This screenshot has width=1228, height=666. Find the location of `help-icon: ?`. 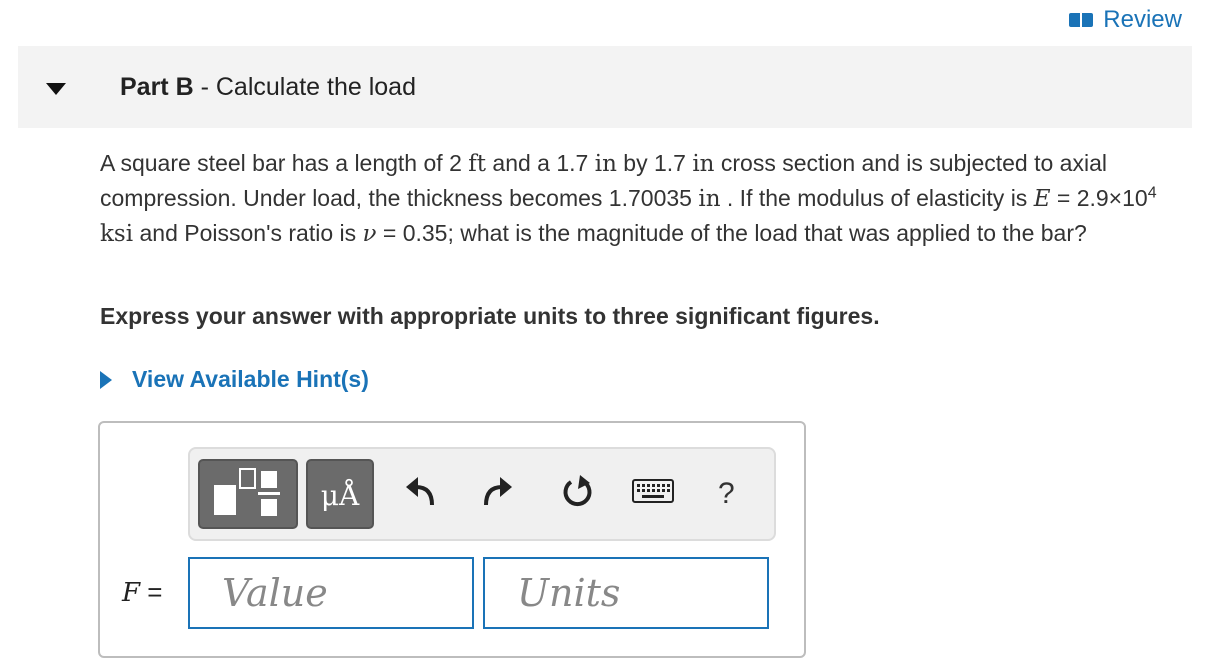

help-icon: ? is located at coordinates (726, 493).